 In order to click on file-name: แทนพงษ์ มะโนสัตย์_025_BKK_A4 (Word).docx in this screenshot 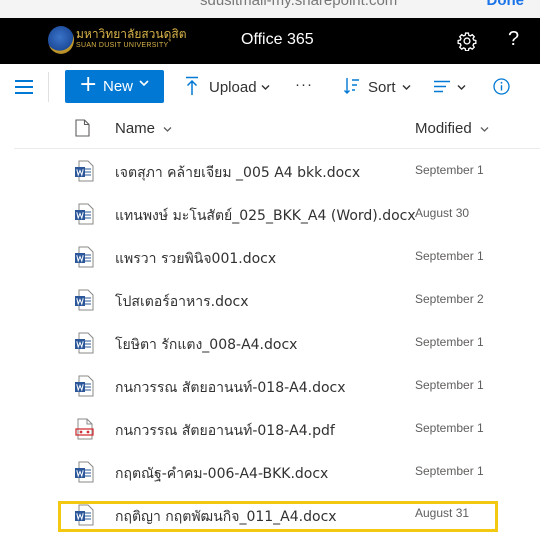, I will do `click(265, 216)`.